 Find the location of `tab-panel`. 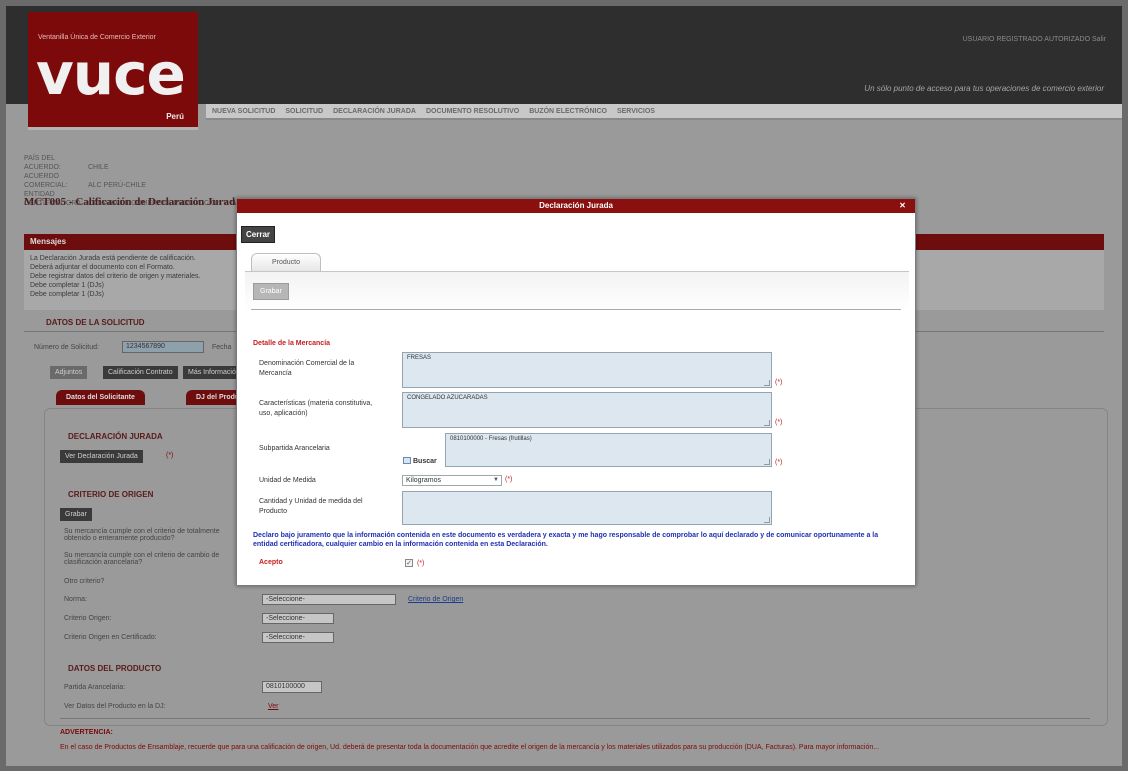

tab-panel is located at coordinates (577, 291).